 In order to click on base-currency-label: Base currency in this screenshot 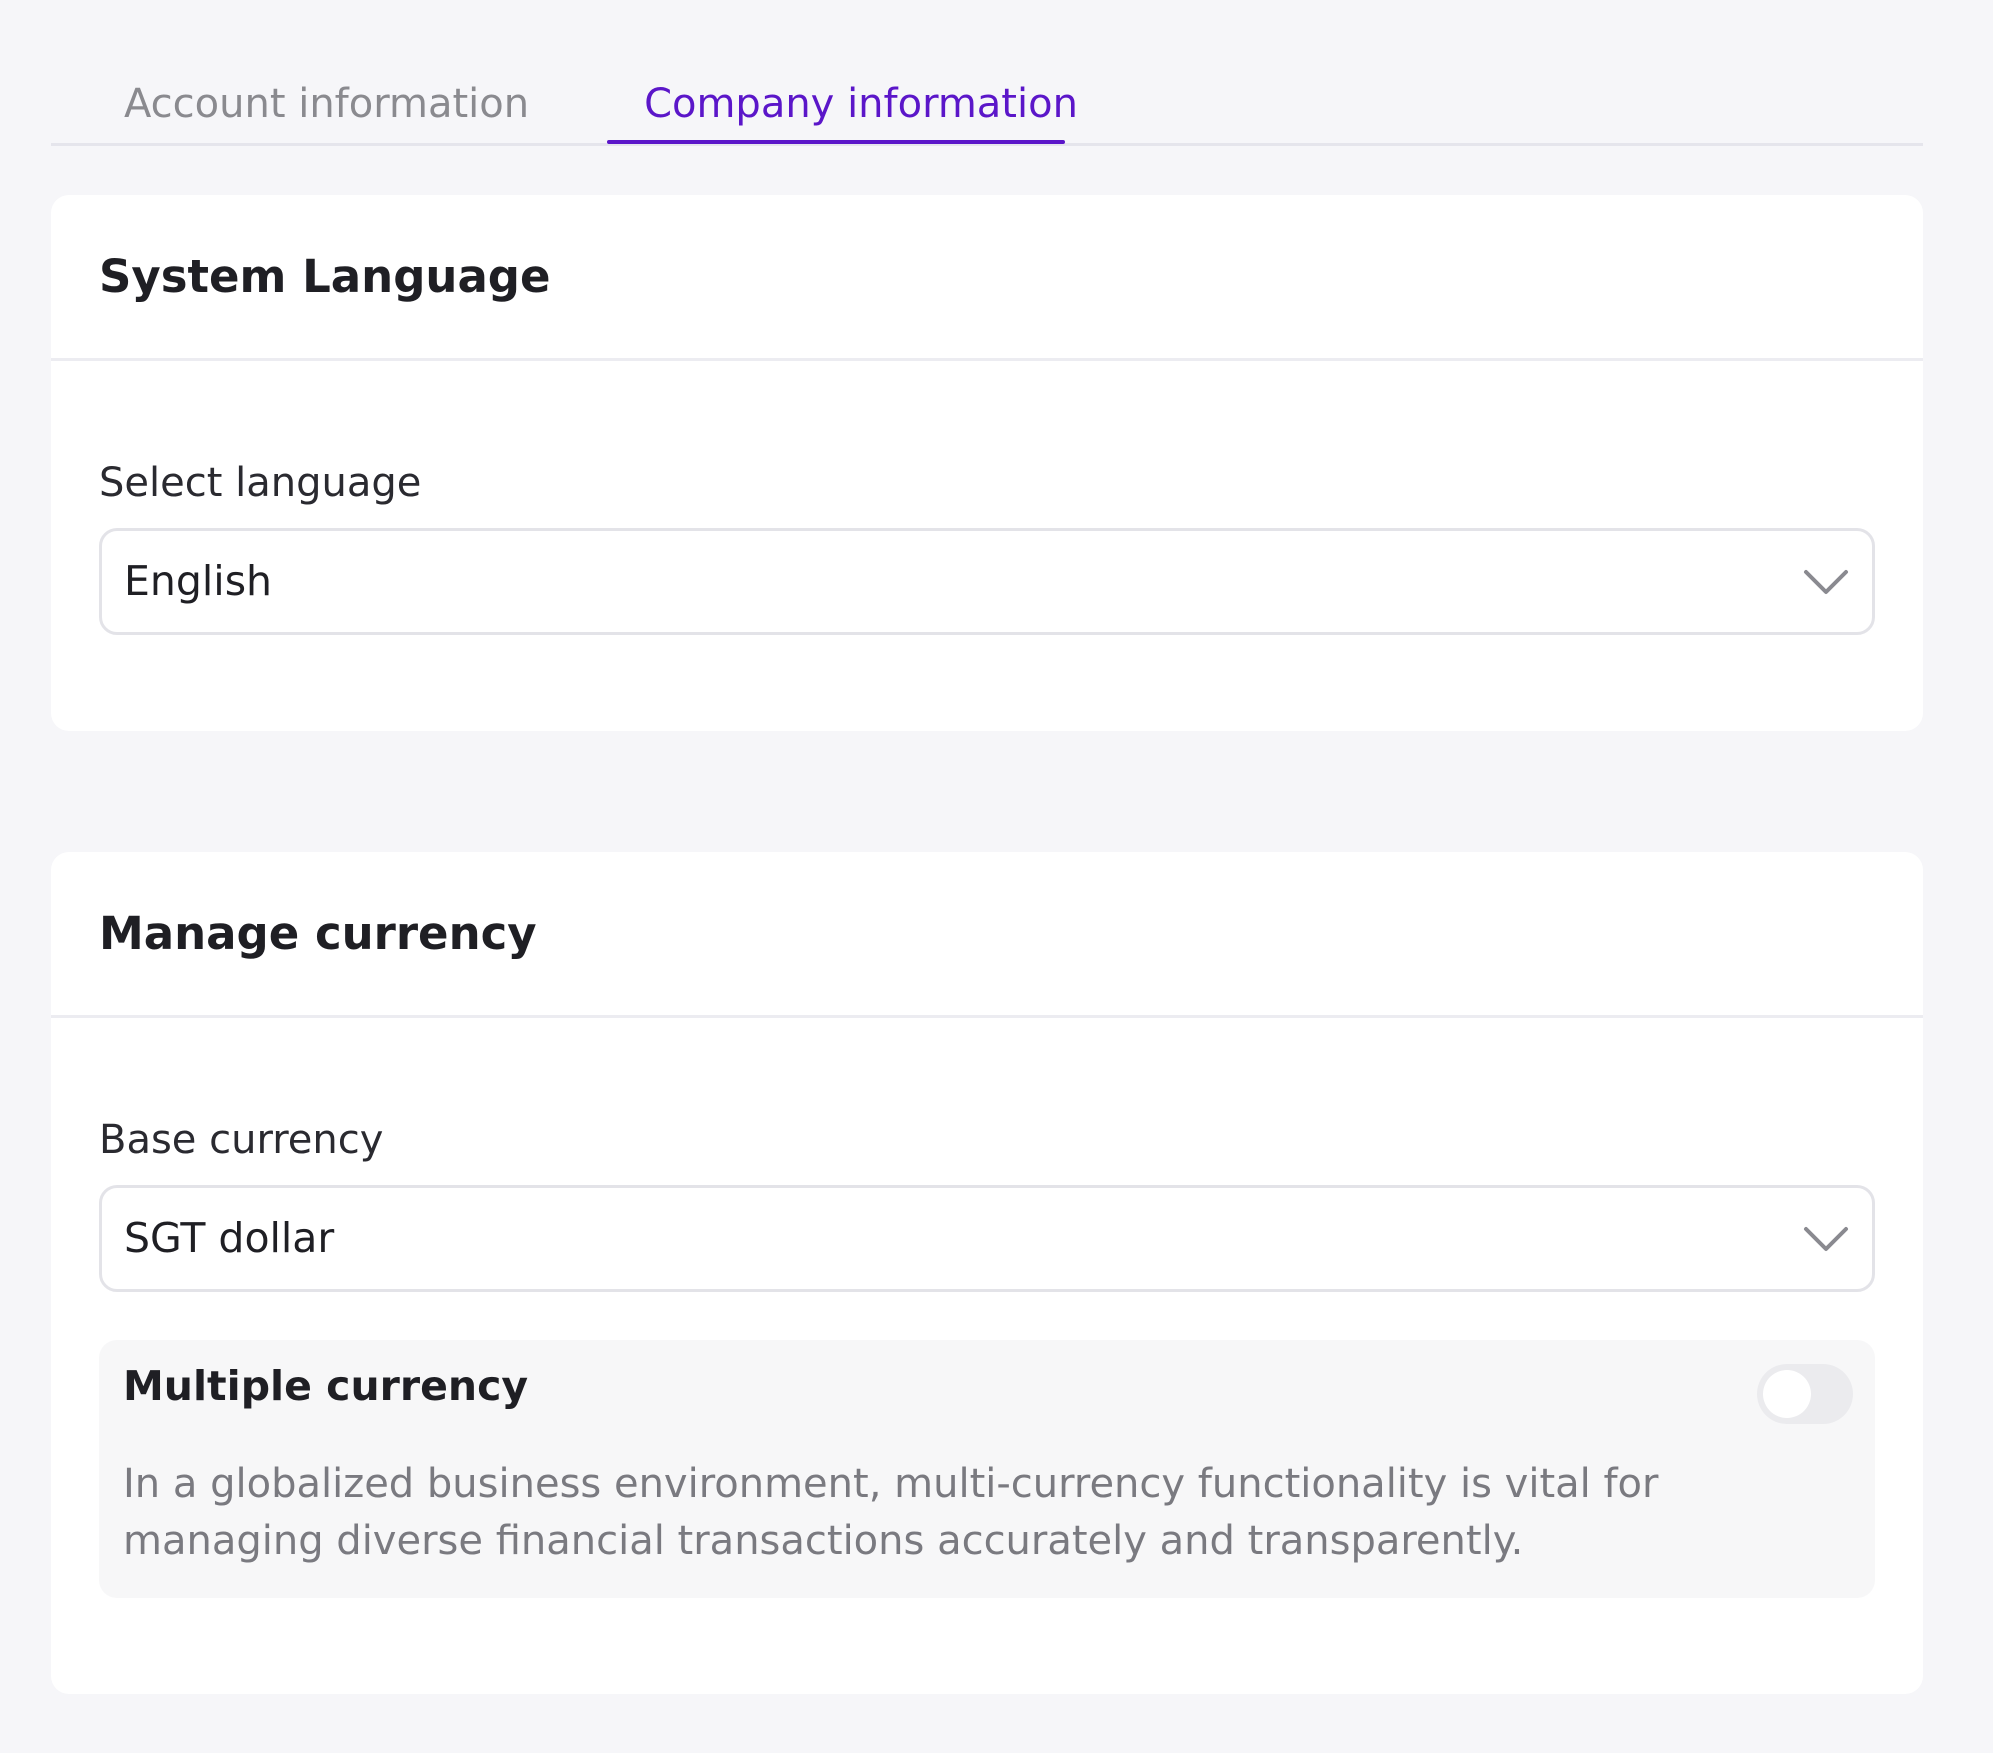, I will do `click(241, 1140)`.